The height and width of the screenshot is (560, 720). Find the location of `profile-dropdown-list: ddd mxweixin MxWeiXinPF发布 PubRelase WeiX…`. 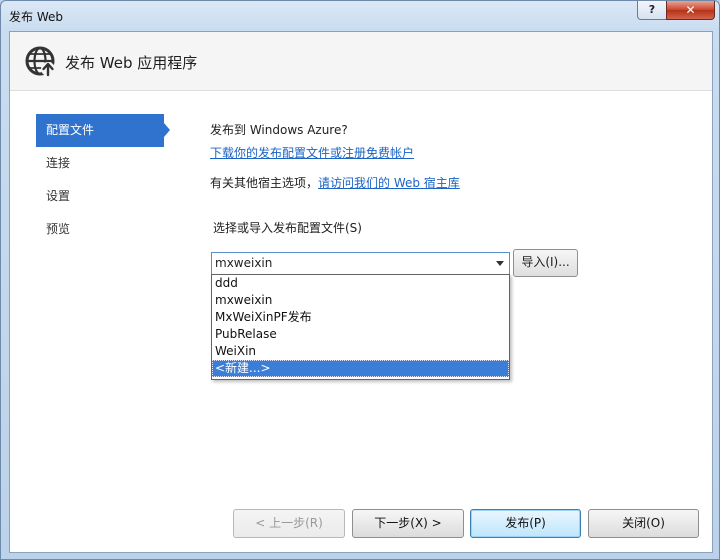

profile-dropdown-list: ddd mxweixin MxWeiXinPF发布 PubRelase WeiX… is located at coordinates (360, 327).